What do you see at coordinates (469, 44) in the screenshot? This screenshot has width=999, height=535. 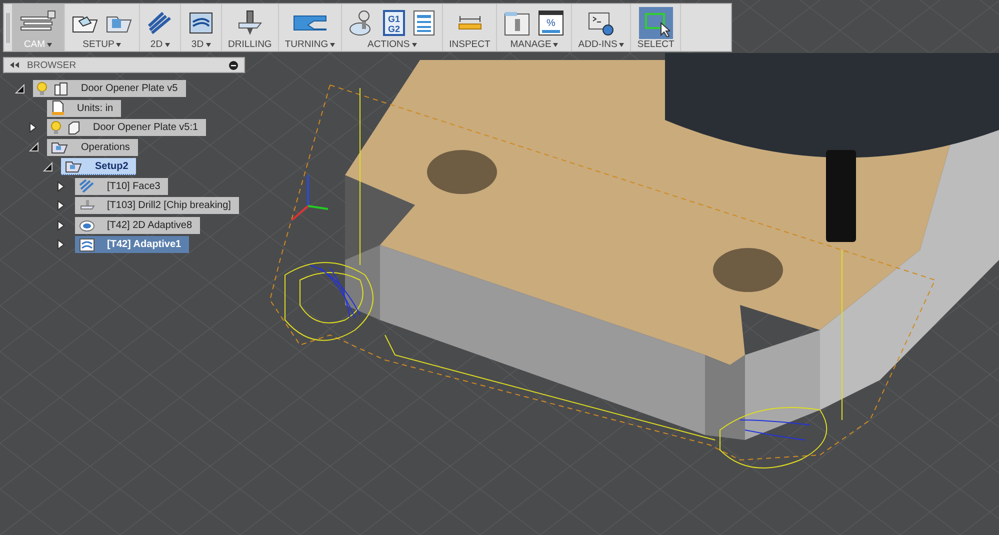 I see `toolbar-label: INSPECT` at bounding box center [469, 44].